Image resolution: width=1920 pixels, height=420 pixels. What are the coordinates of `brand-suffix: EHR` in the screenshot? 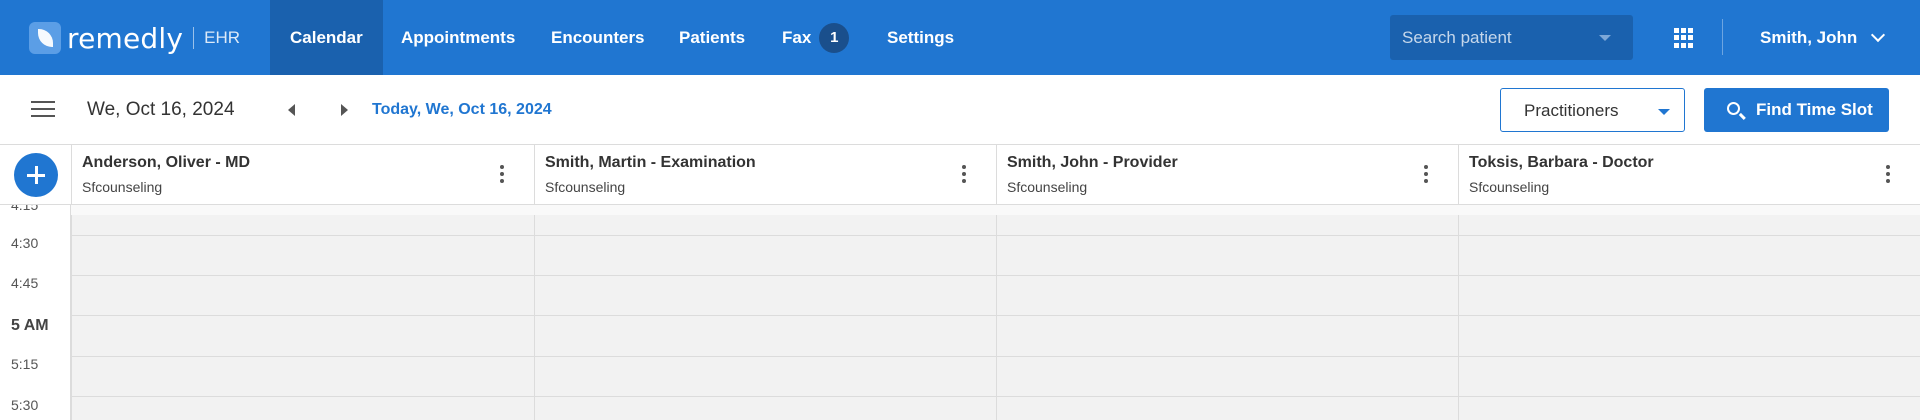 It's located at (222, 37).